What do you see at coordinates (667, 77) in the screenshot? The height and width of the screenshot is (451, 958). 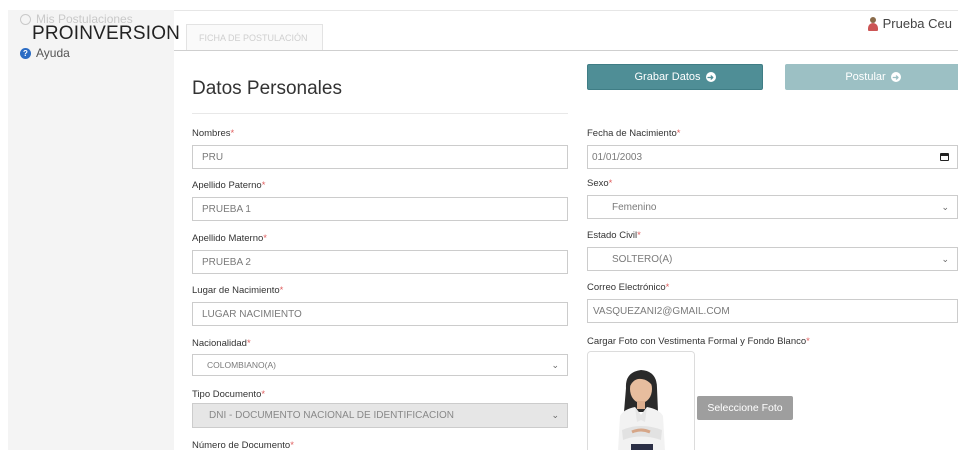 I see `save-button-label: Grabar Datos` at bounding box center [667, 77].